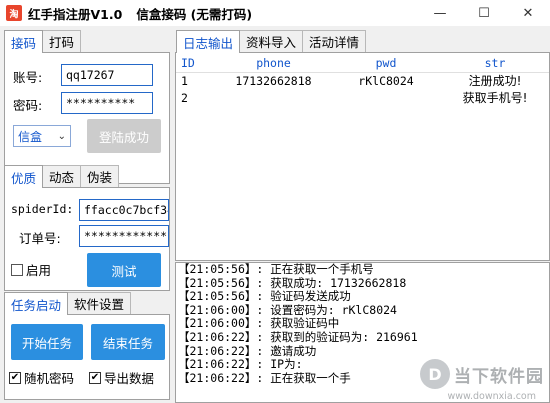 The image size is (550, 403). What do you see at coordinates (28, 105) in the screenshot?
I see `password-label: 密码:` at bounding box center [28, 105].